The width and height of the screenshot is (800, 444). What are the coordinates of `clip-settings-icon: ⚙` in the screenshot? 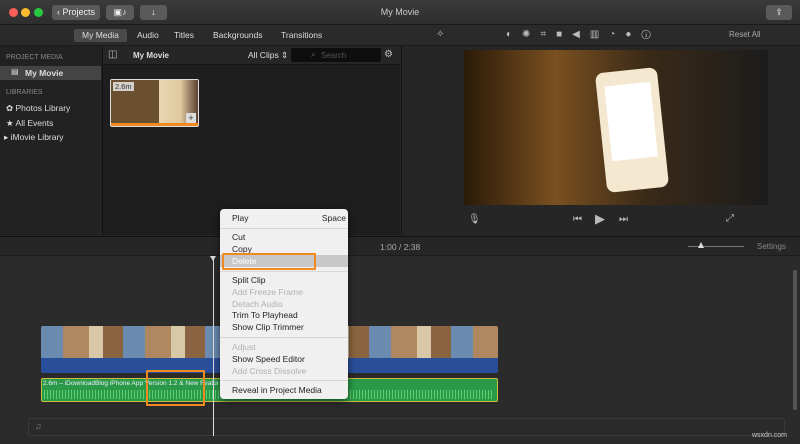 It's located at (388, 54).